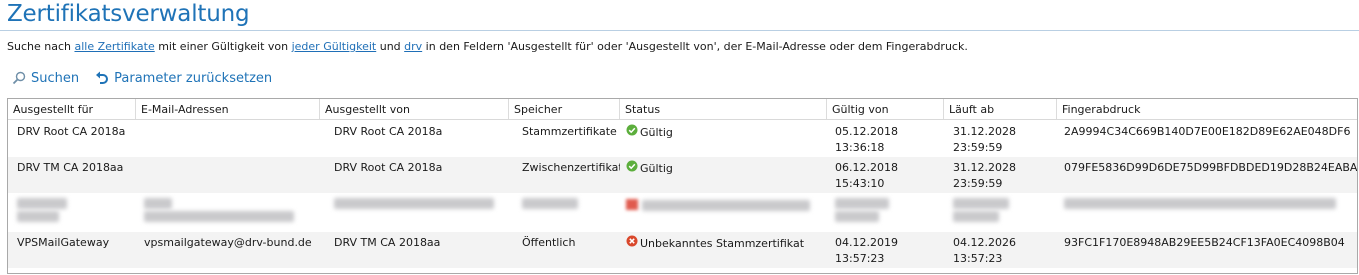  What do you see at coordinates (571, 167) in the screenshot?
I see `store-cell: Zwischenzertifikate` at bounding box center [571, 167].